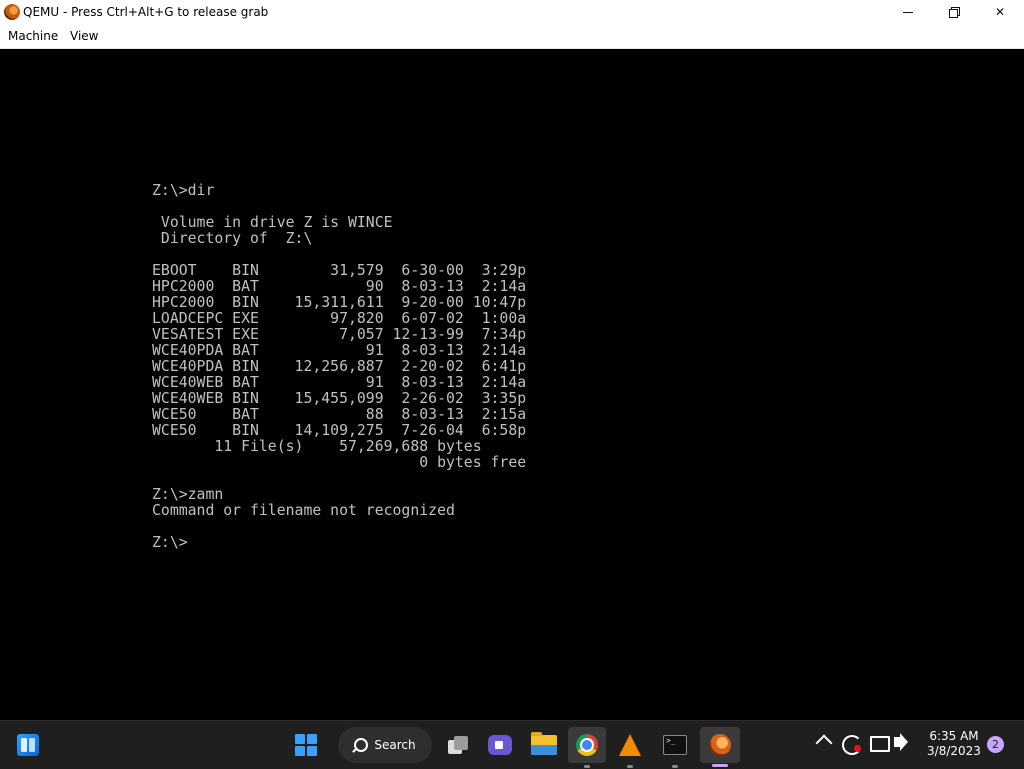 Image resolution: width=1024 pixels, height=769 pixels. I want to click on widgets-icon, so click(28, 745).